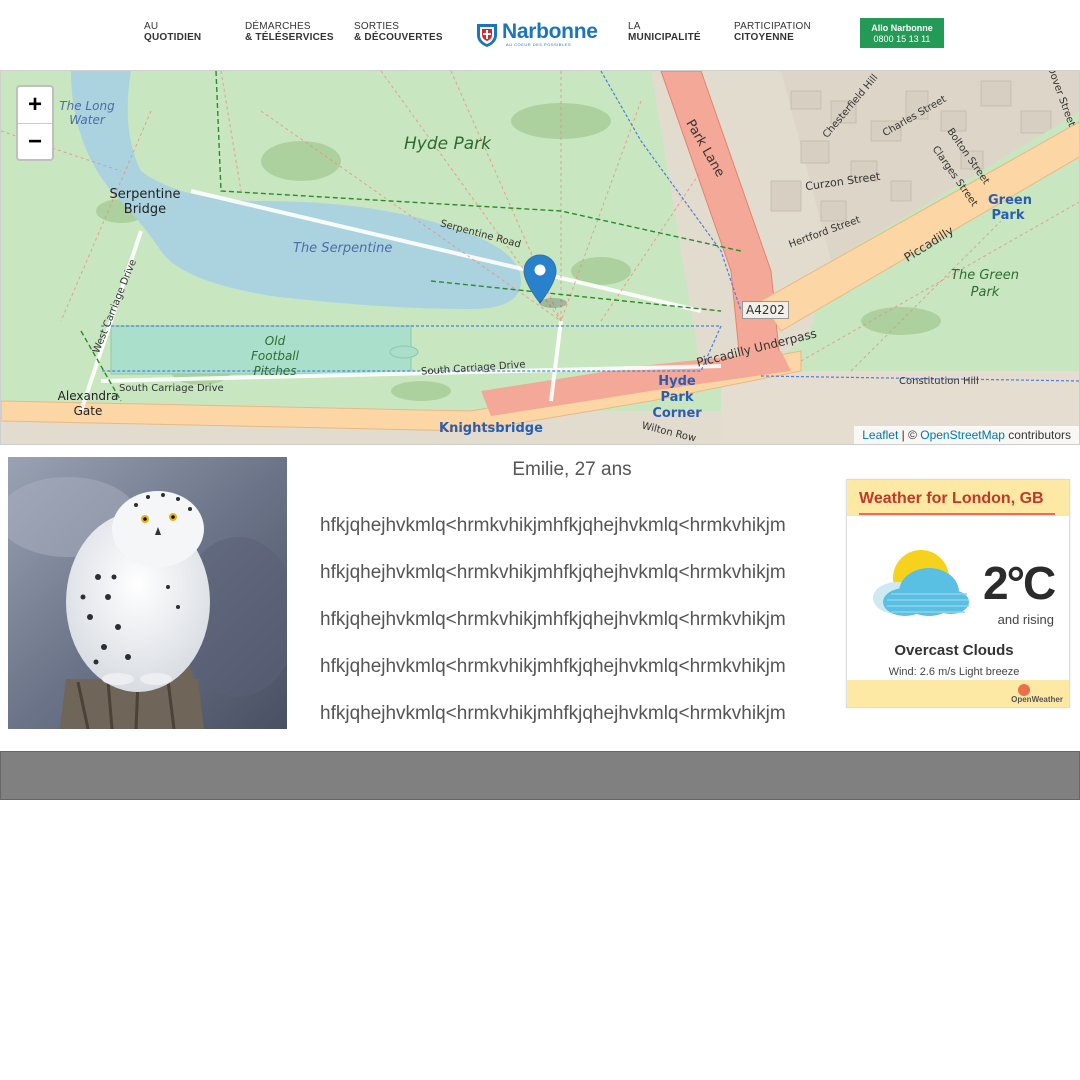  I want to click on openstreetmap-link: OpenStreetMap, so click(962, 435).